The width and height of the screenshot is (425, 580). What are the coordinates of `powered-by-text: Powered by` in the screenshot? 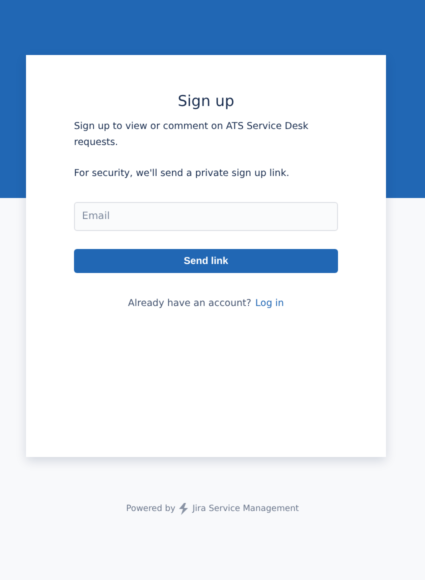 It's located at (151, 509).